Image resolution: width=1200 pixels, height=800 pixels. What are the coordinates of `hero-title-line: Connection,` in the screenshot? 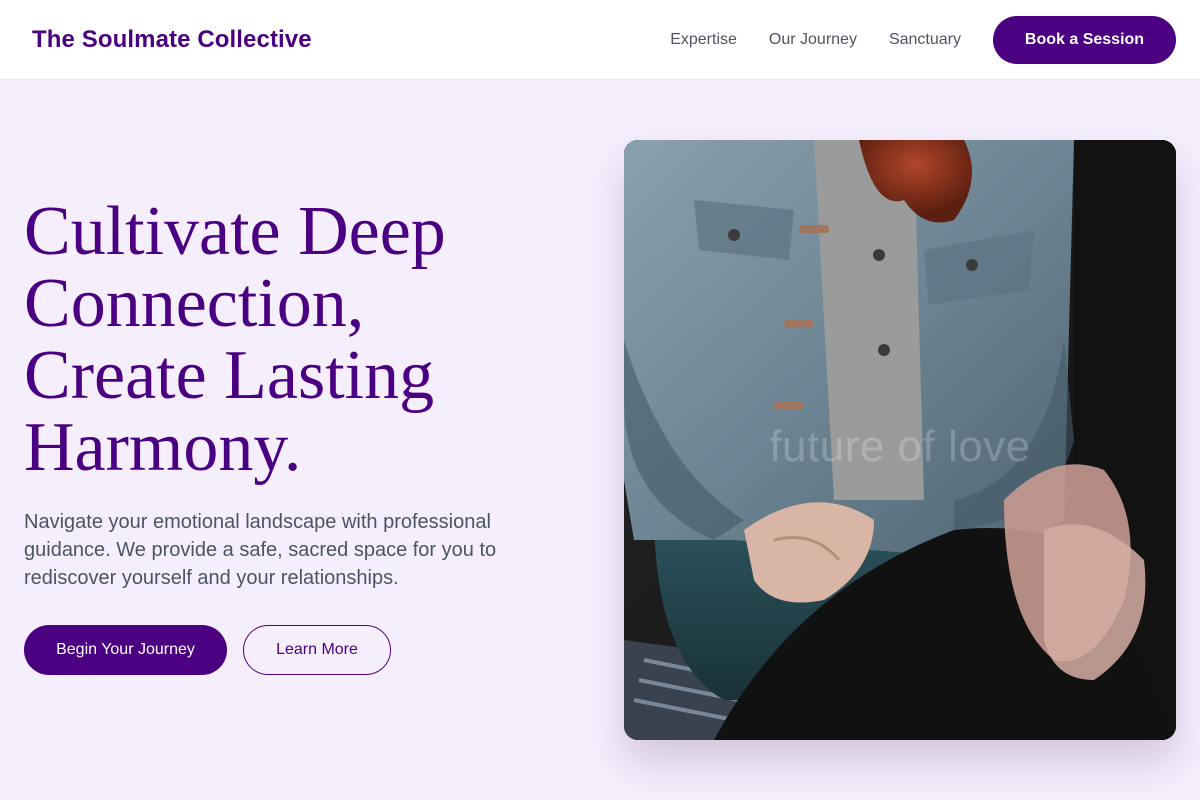 It's located at (194, 303).